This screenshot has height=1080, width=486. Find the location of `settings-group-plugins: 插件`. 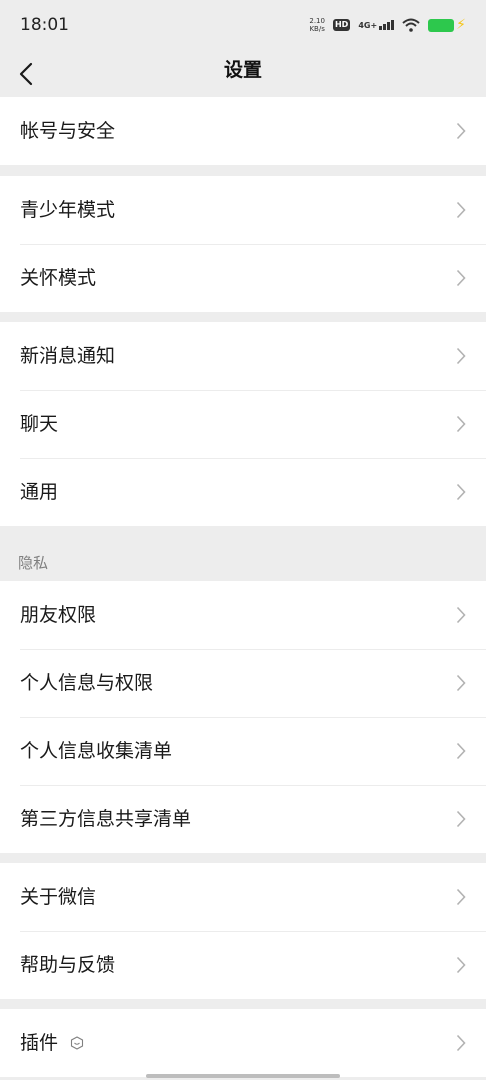

settings-group-plugins: 插件 is located at coordinates (243, 1043).